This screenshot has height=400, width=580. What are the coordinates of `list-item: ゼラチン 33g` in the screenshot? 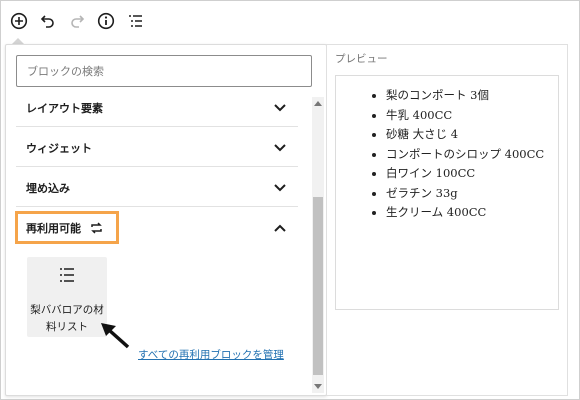 It's located at (464, 194).